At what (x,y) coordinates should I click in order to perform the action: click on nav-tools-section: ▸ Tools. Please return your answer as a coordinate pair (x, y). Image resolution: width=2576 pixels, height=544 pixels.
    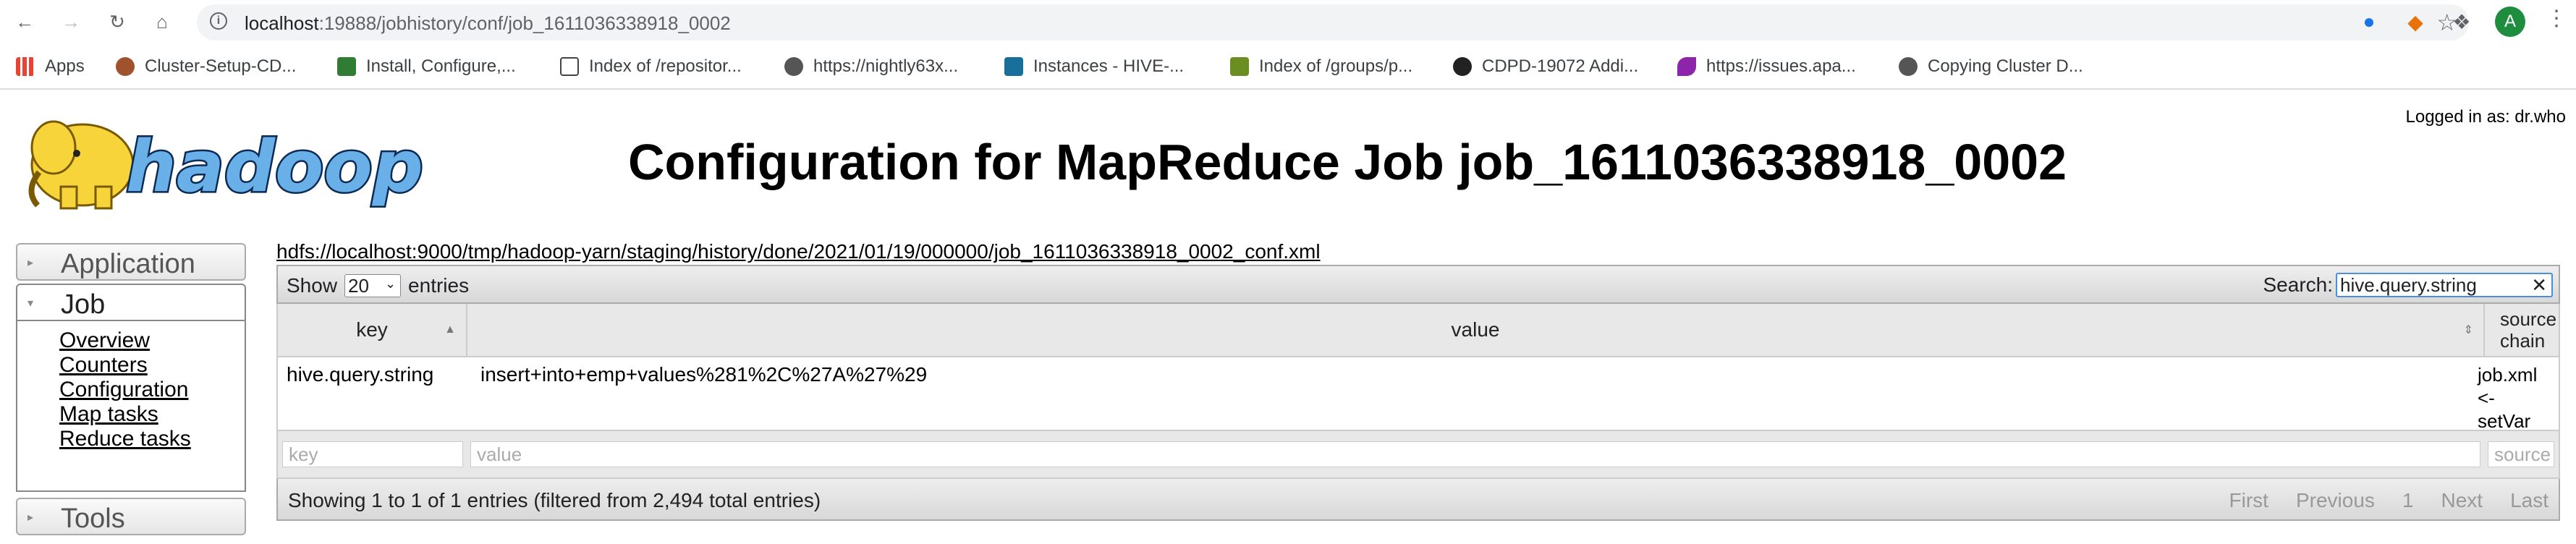
    Looking at the image, I should click on (131, 516).